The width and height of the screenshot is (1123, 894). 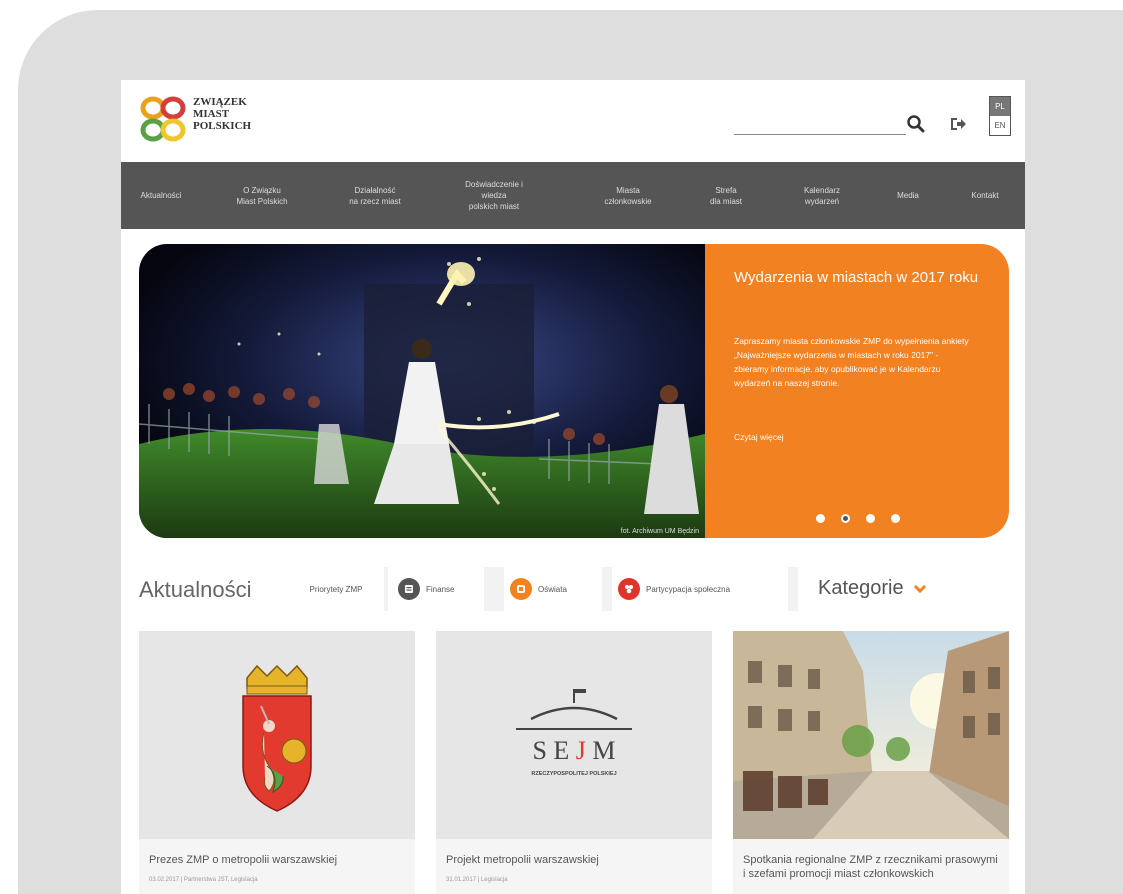 I want to click on category-label: Oświata, so click(x=552, y=589).